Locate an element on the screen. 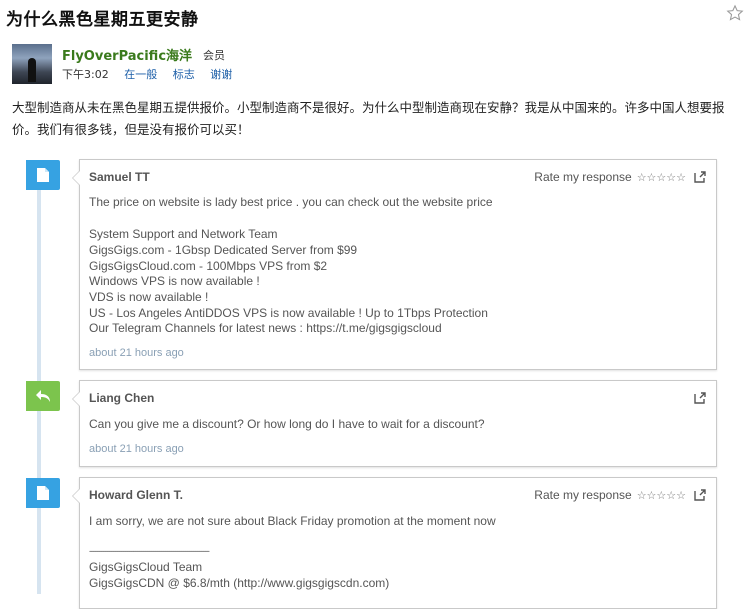 The width and height of the screenshot is (748, 609). post-meta: 下午3:02 在一般 标志 谢谢 is located at coordinates (153, 74).